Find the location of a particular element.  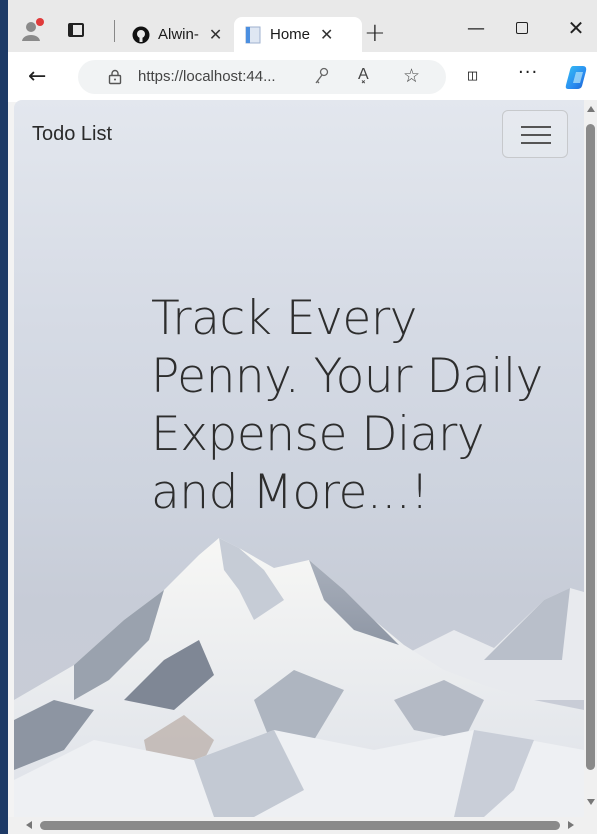

scroll-left-icon is located at coordinates (29, 825).